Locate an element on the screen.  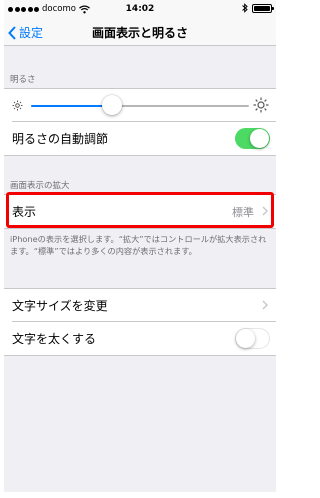
brightness-slider-thumb is located at coordinates (111, 105).